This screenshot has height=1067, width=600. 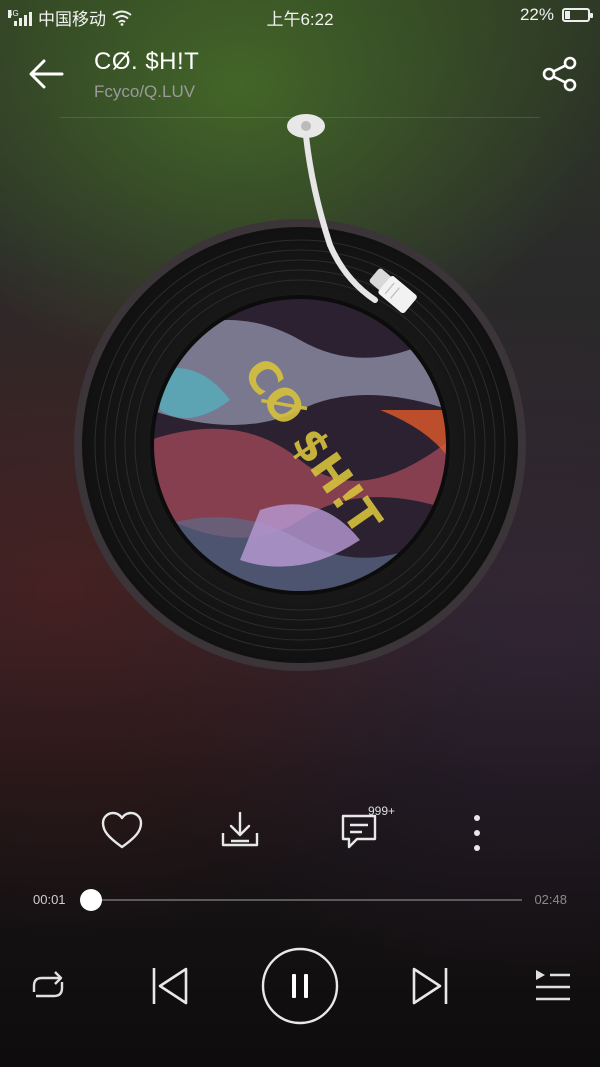 I want to click on heart-icon, so click(x=122, y=830).